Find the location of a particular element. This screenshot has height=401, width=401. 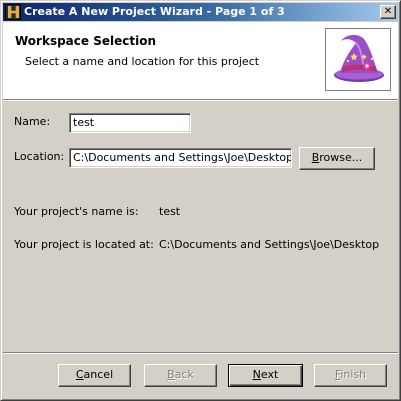

summary-name-value: test is located at coordinates (170, 211).